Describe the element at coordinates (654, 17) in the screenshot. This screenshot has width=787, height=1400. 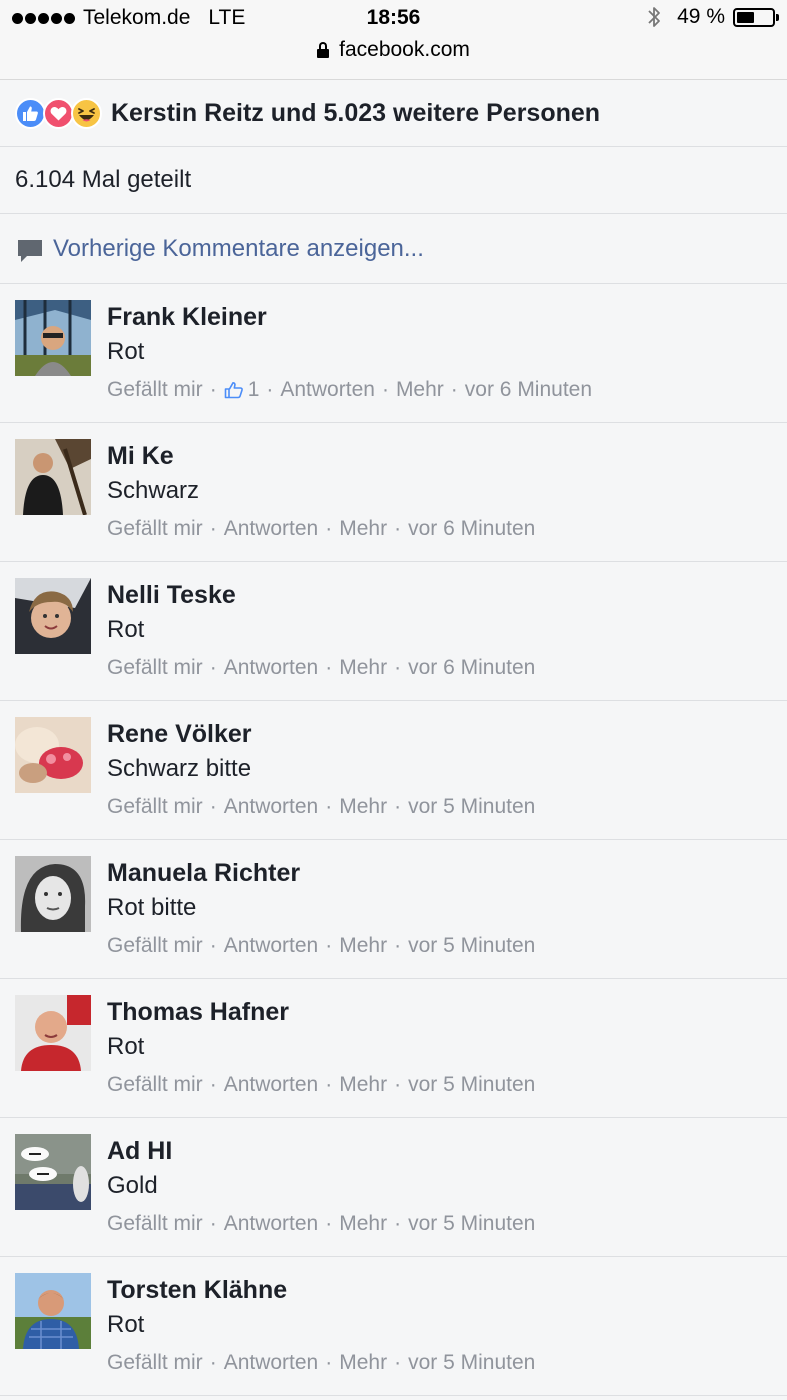
I see `bluetooth-icon` at that location.